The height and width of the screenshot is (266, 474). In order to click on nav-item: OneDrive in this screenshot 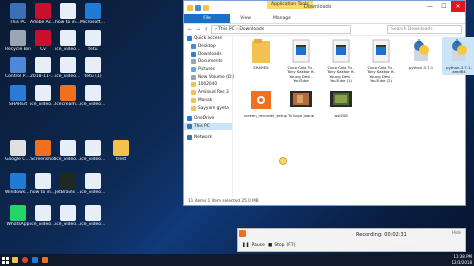, I will do `click(208, 119)`.